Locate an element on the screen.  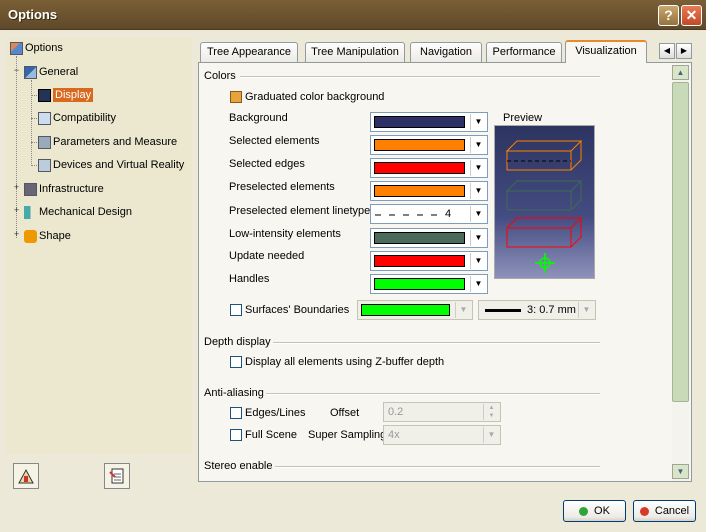
color-label-selected-edges: Selected edges is located at coordinates (267, 164).